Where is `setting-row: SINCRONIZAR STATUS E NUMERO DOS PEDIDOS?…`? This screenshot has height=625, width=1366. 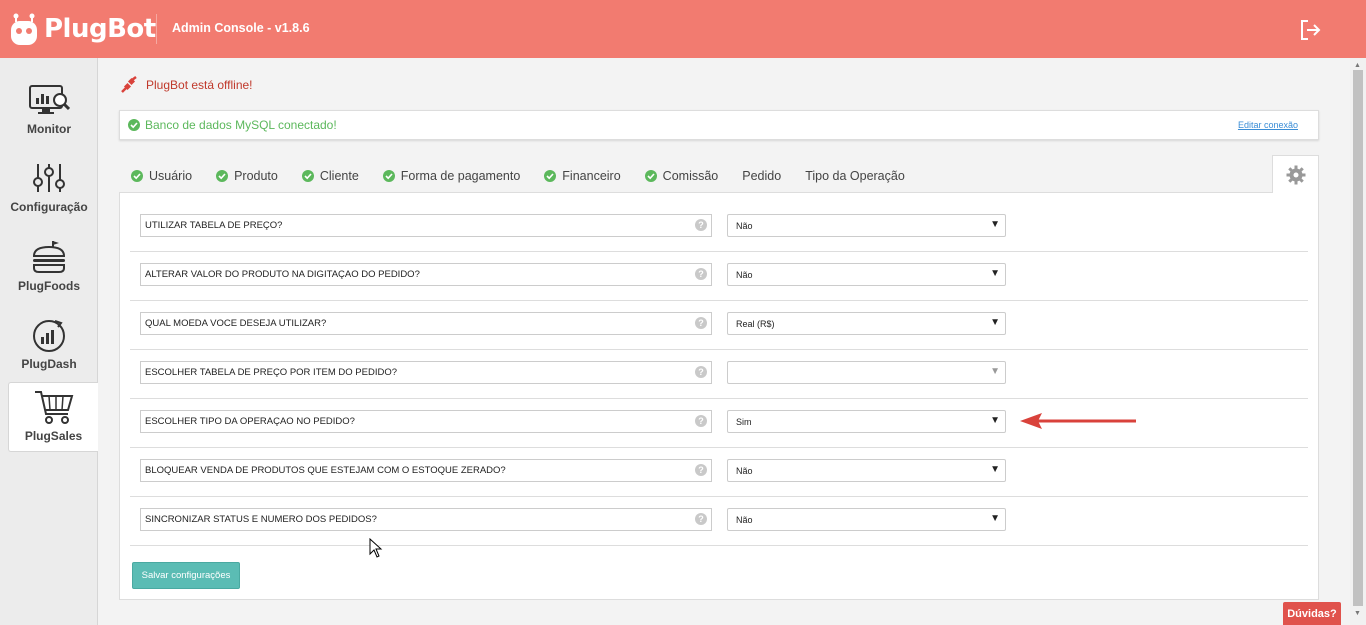
setting-row: SINCRONIZAR STATUS E NUMERO DOS PEDIDOS?… is located at coordinates (719, 521).